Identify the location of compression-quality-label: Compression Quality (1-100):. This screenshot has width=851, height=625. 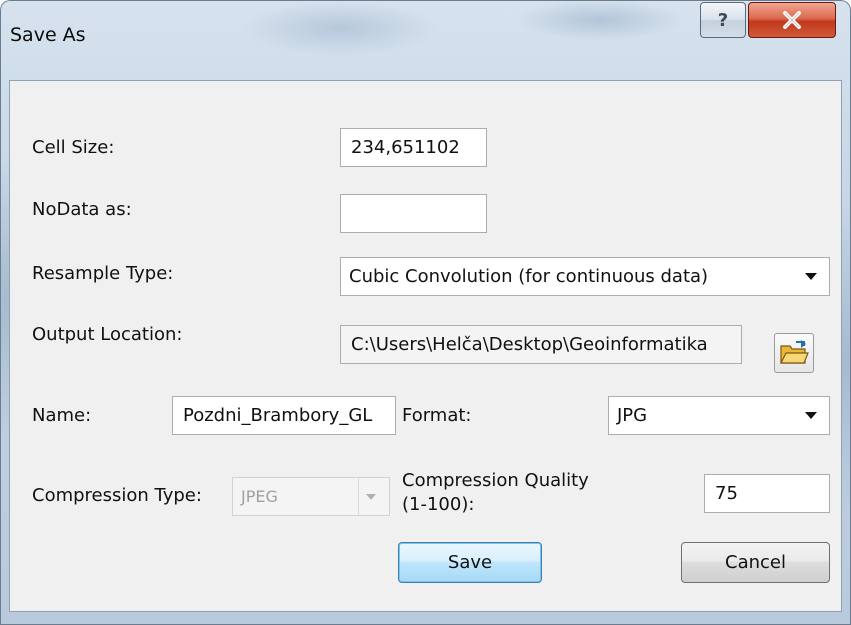
(495, 493).